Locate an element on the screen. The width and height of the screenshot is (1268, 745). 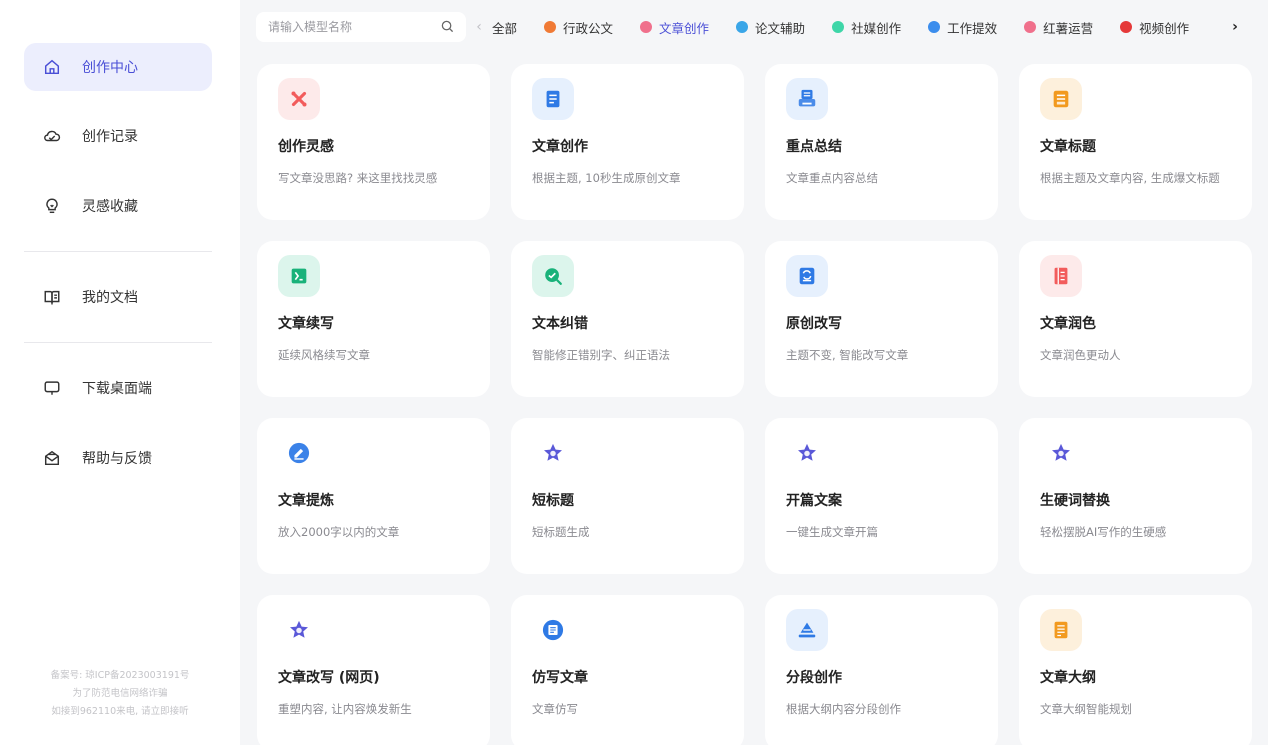
card-description: 智能修正错别字、纠正语法 is located at coordinates (601, 355).